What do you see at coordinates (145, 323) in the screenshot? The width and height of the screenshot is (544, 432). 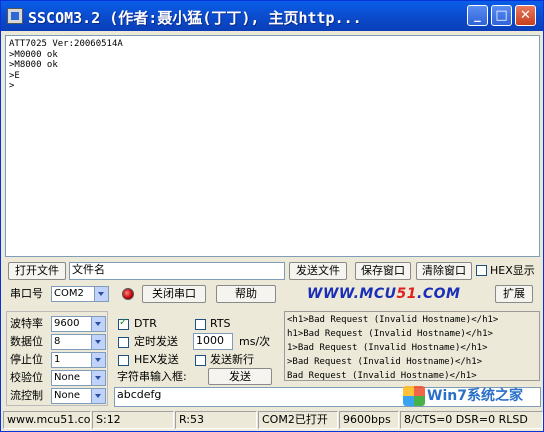 I see `dtr-label: DTR` at bounding box center [145, 323].